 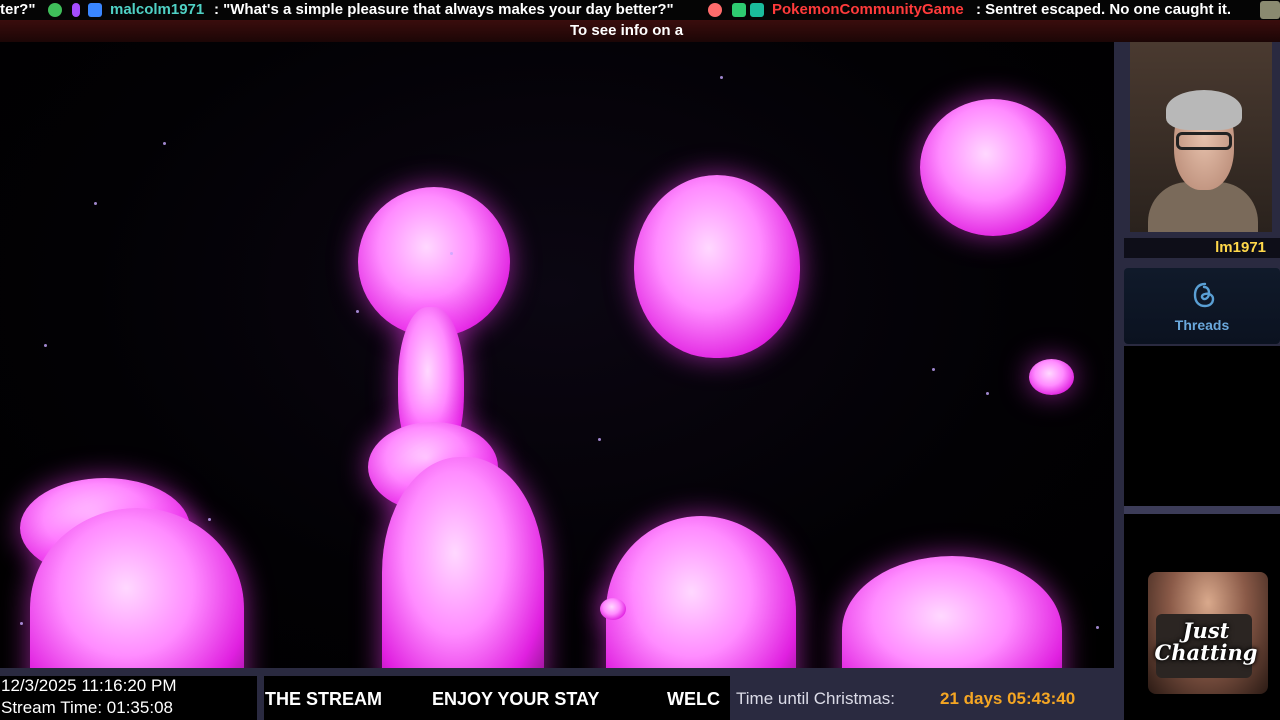 I want to click on hammer-icon, so click(x=95, y=10).